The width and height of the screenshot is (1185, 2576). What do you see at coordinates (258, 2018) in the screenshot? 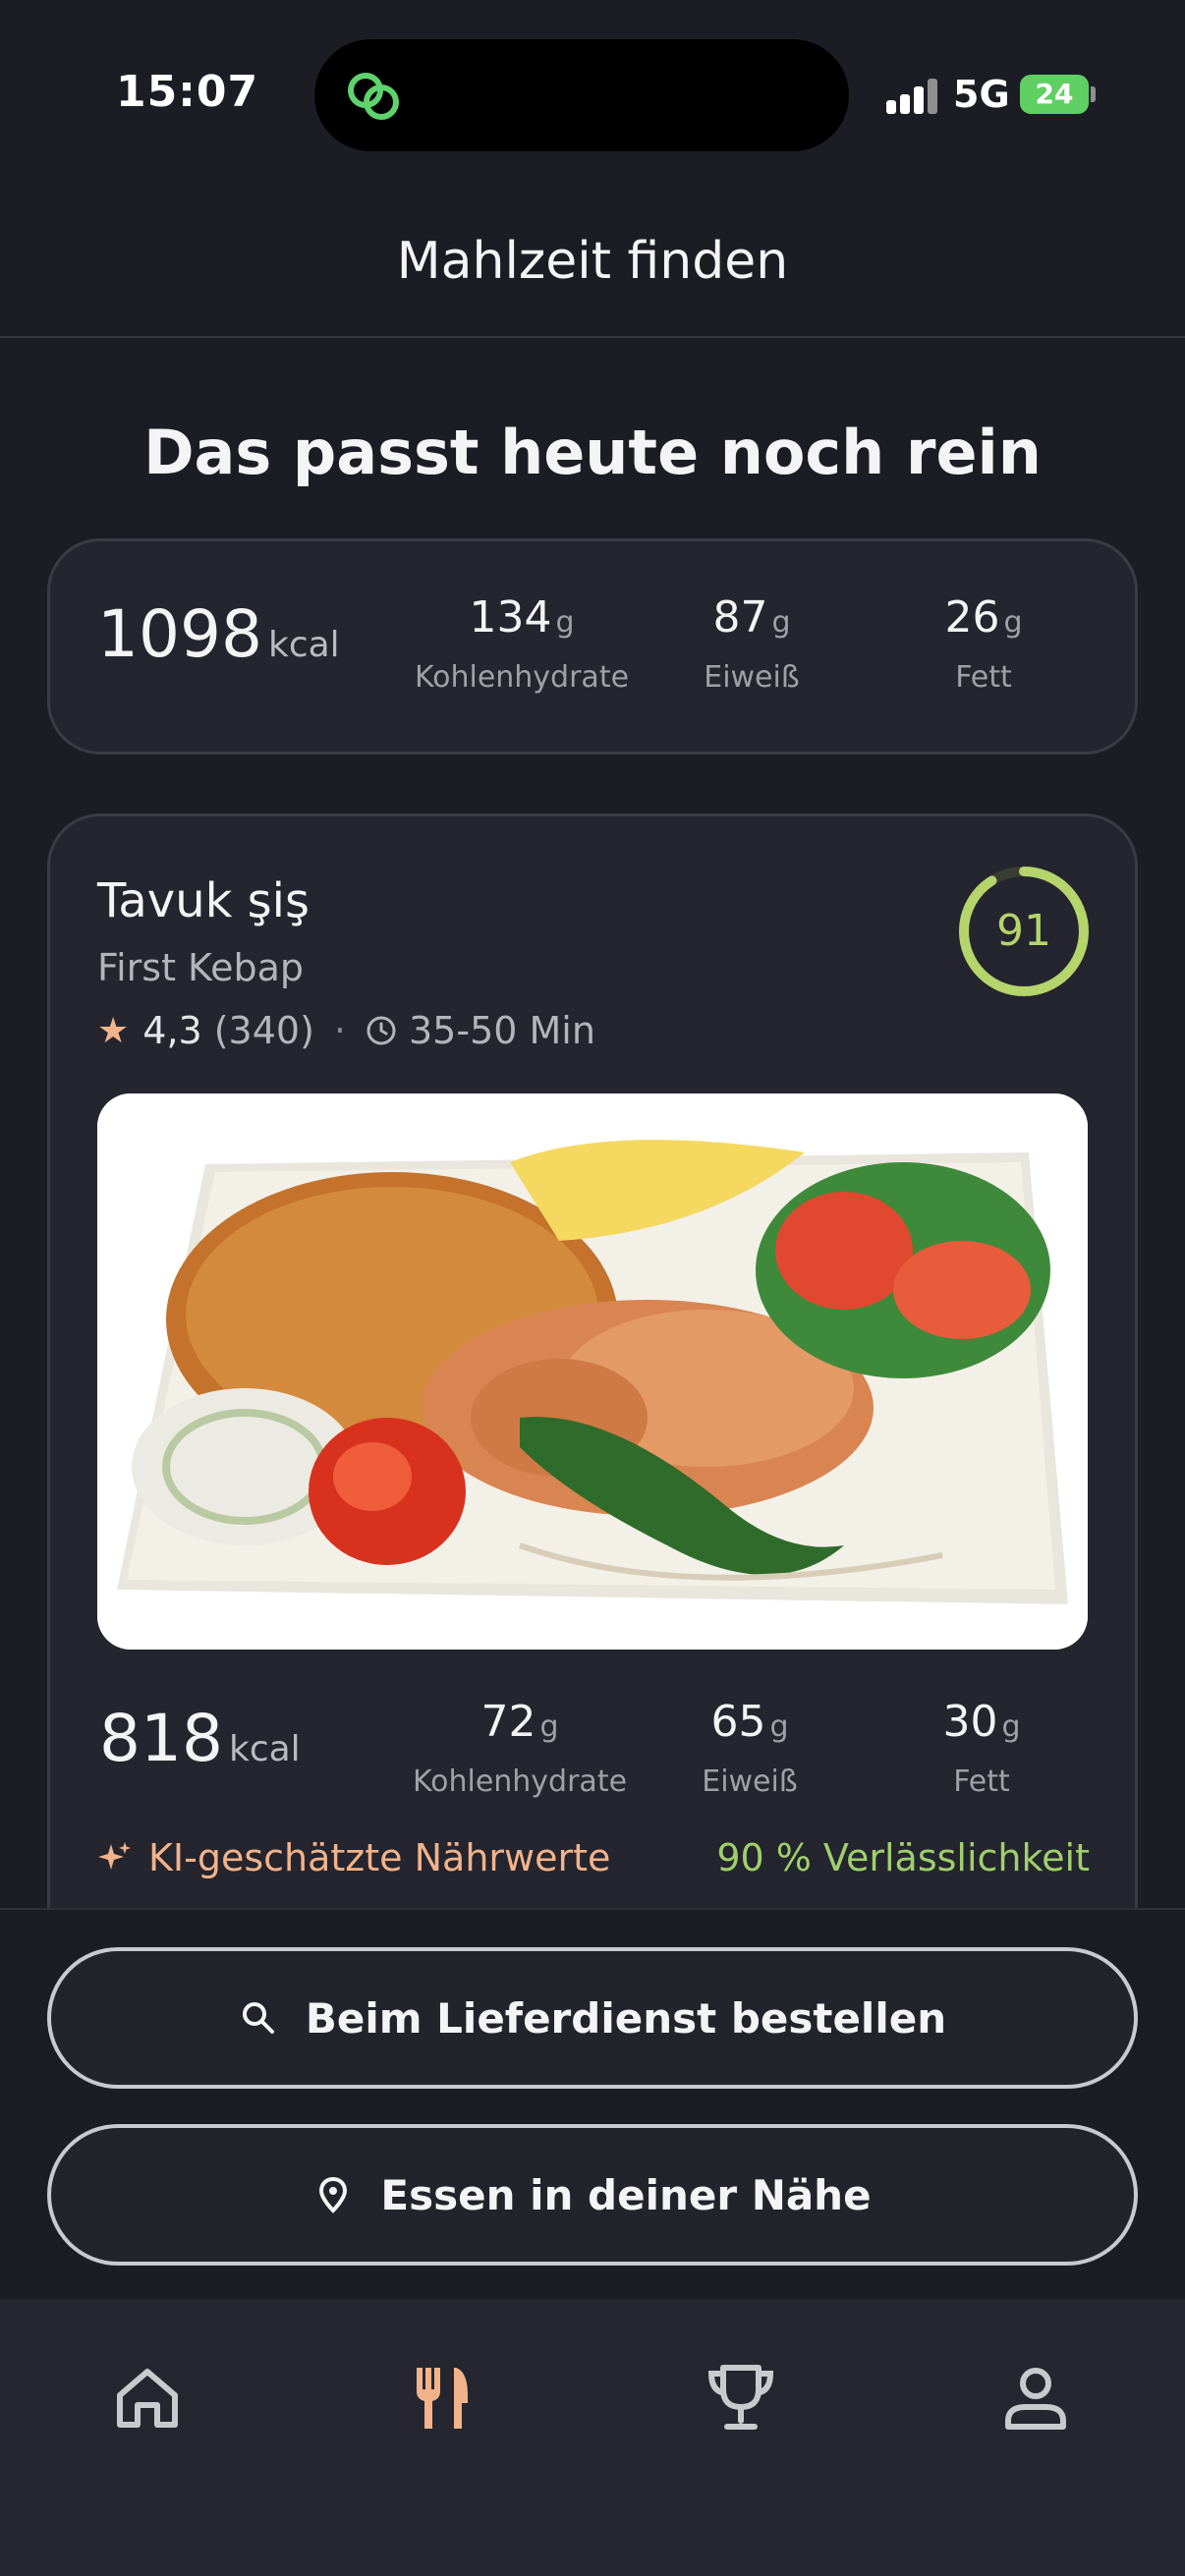
I see `search-icon` at bounding box center [258, 2018].